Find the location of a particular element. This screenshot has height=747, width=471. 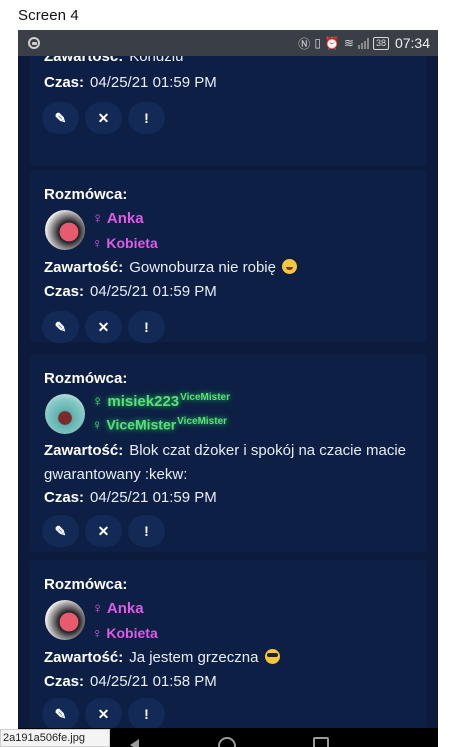

nfc-icon: Ⓝ is located at coordinates (304, 43).